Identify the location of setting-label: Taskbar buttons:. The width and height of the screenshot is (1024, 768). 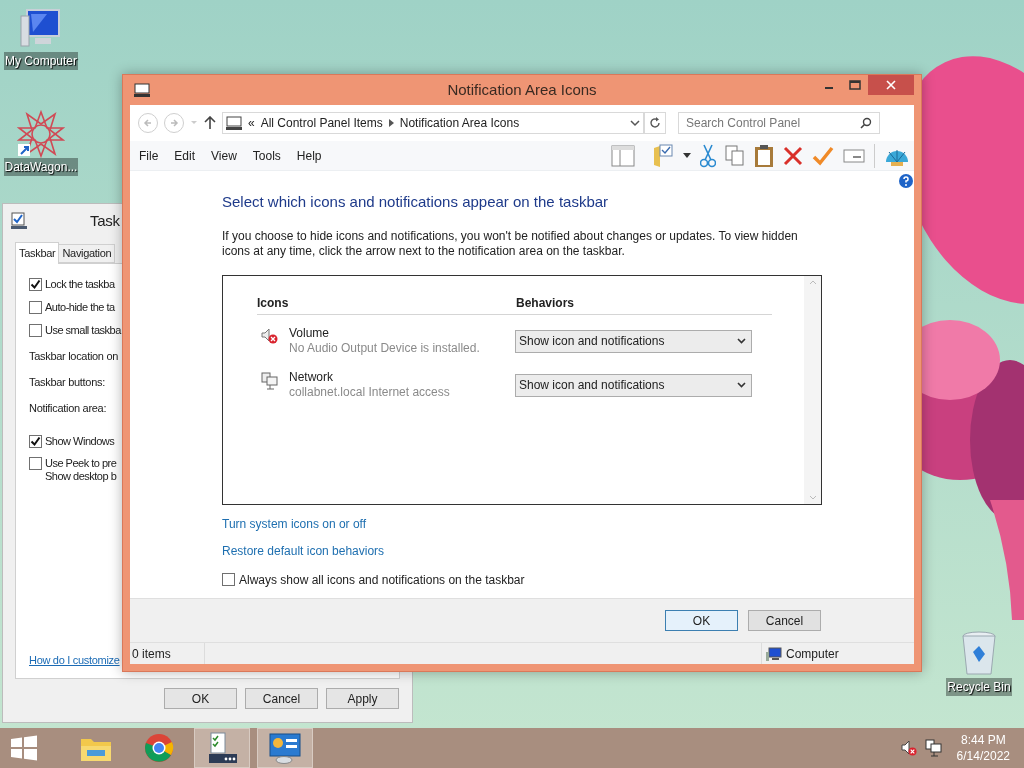
(67, 382).